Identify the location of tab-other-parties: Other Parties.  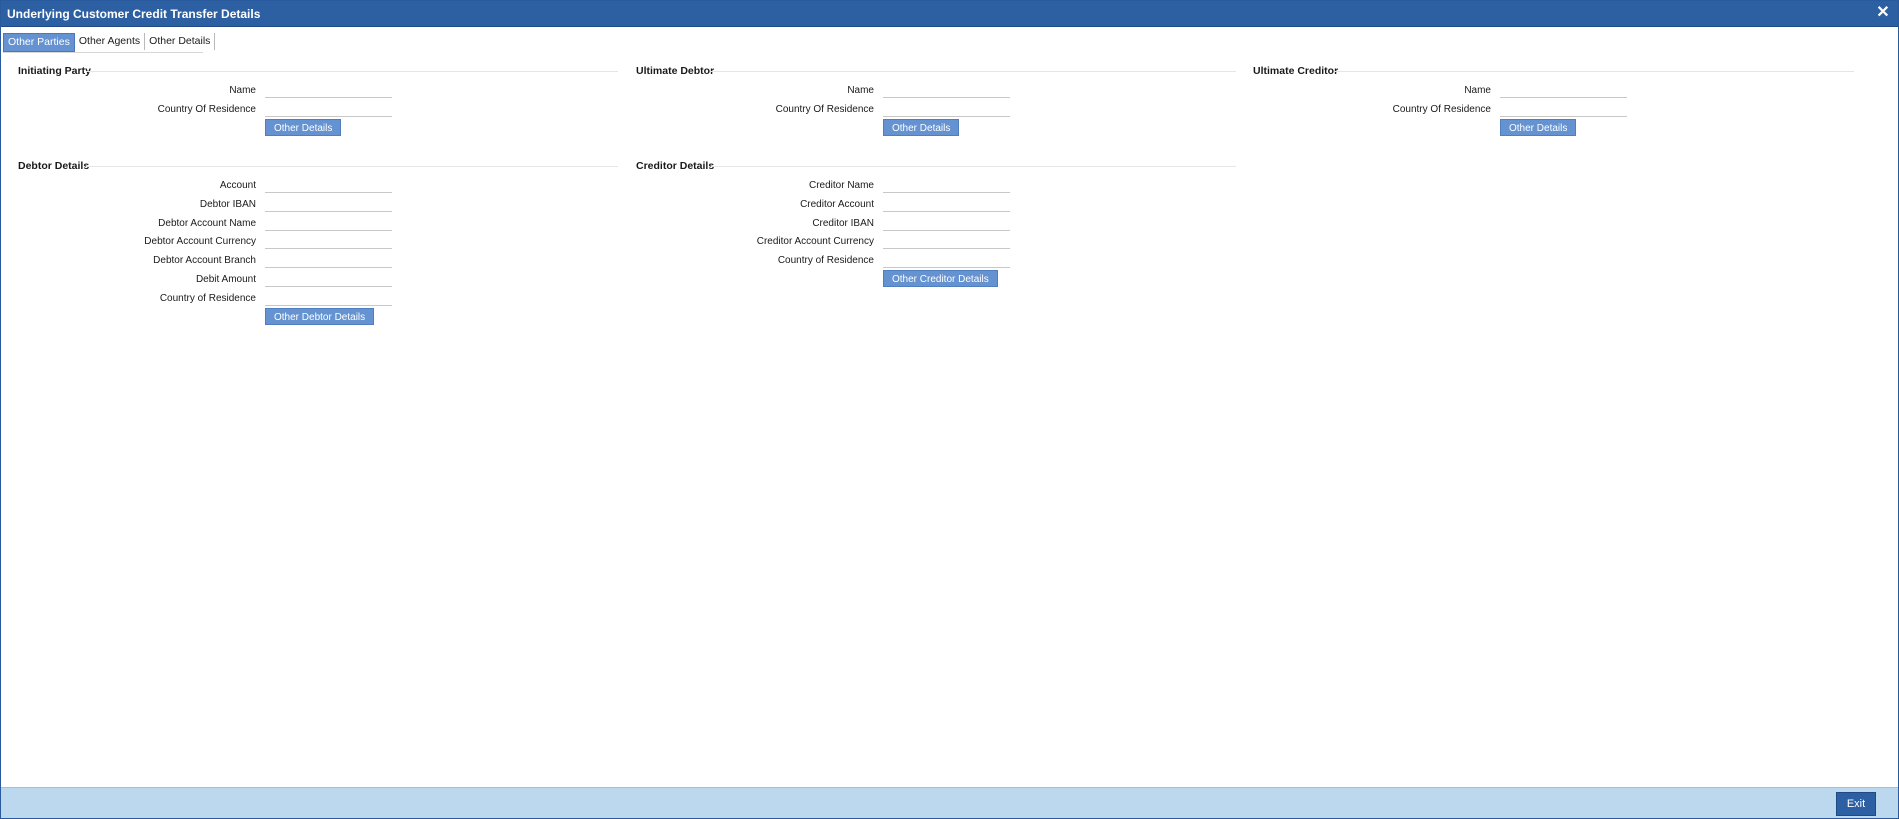
(39, 42).